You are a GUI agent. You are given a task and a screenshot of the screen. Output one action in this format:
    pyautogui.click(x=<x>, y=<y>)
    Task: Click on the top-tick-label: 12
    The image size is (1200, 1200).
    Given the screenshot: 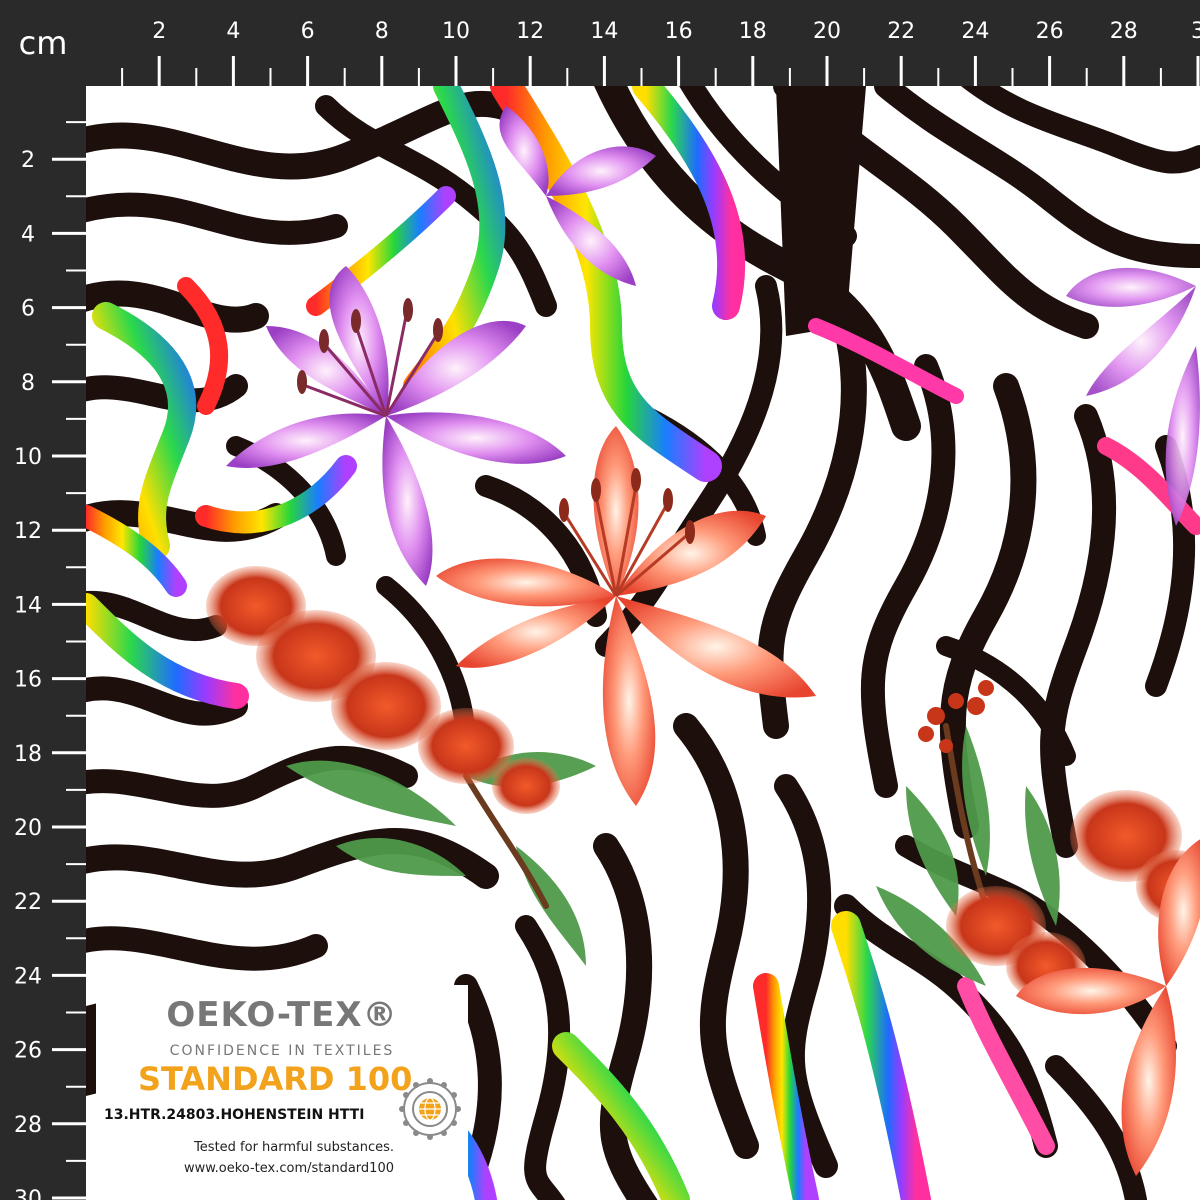 What is the action you would take?
    pyautogui.click(x=530, y=31)
    